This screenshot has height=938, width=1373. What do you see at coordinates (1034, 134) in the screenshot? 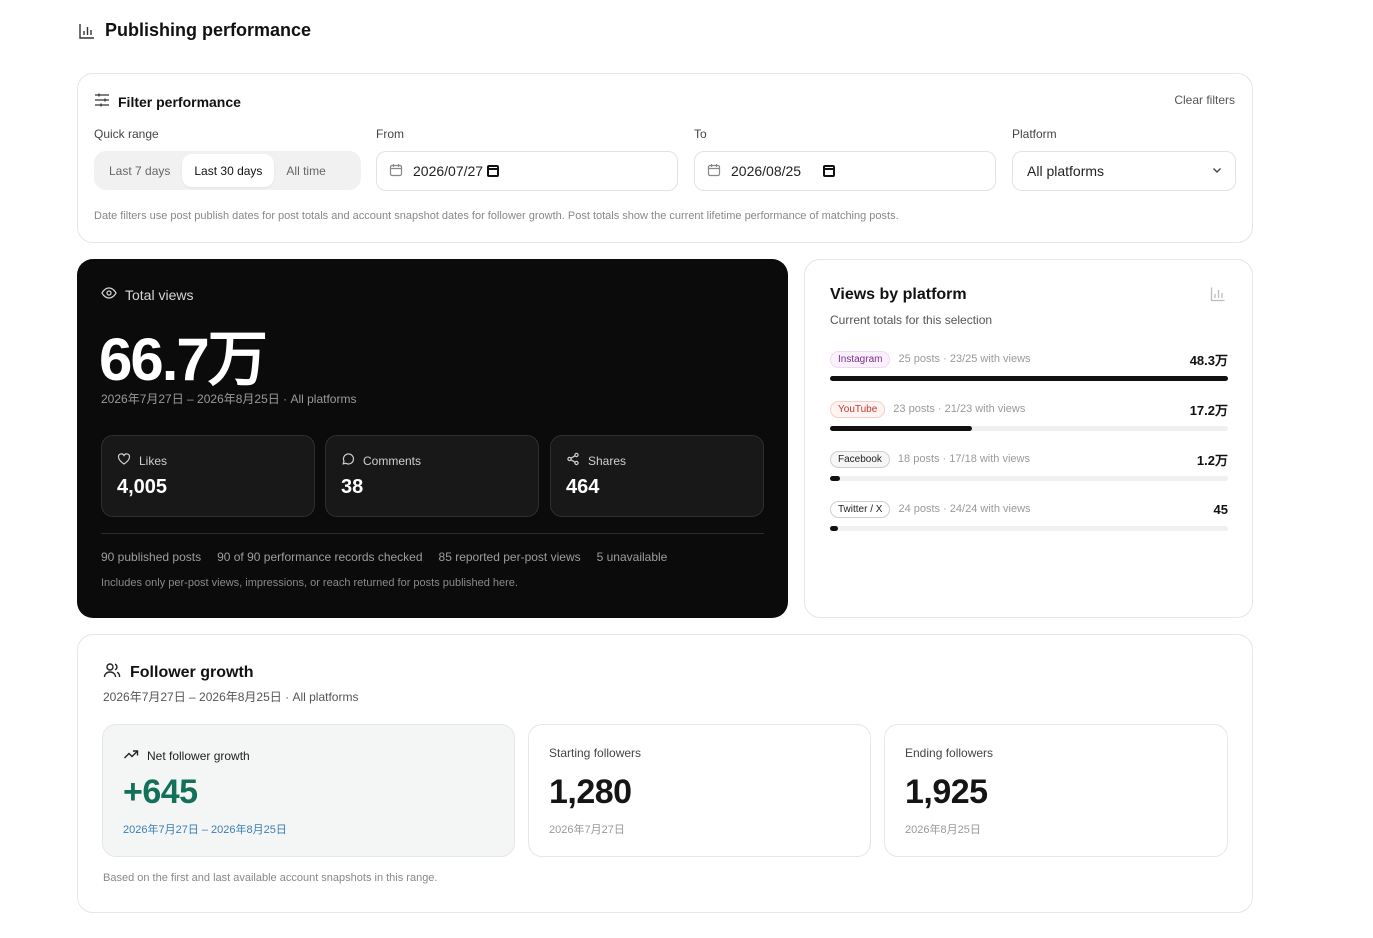
I see `platform-label: Platform` at bounding box center [1034, 134].